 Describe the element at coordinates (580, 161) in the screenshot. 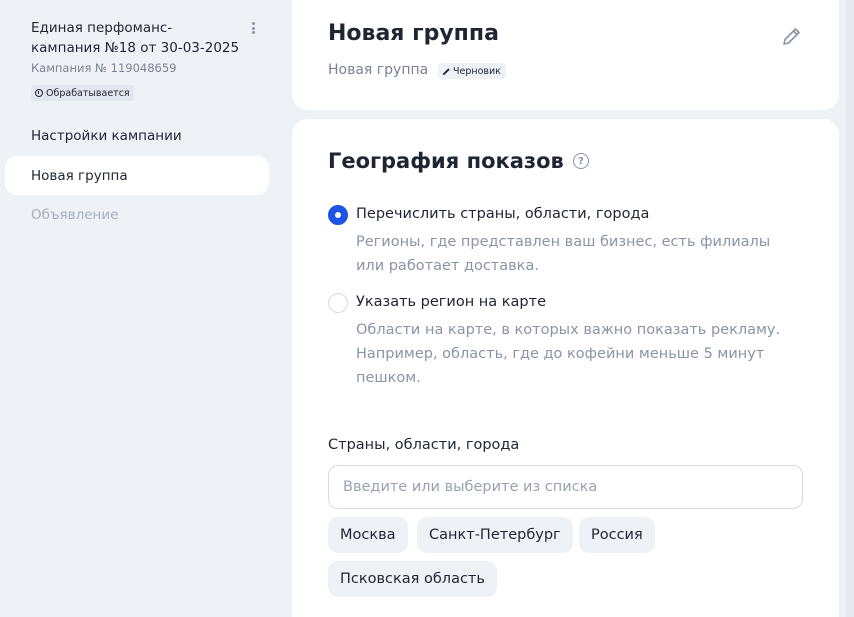

I see `help-icon: ?` at that location.